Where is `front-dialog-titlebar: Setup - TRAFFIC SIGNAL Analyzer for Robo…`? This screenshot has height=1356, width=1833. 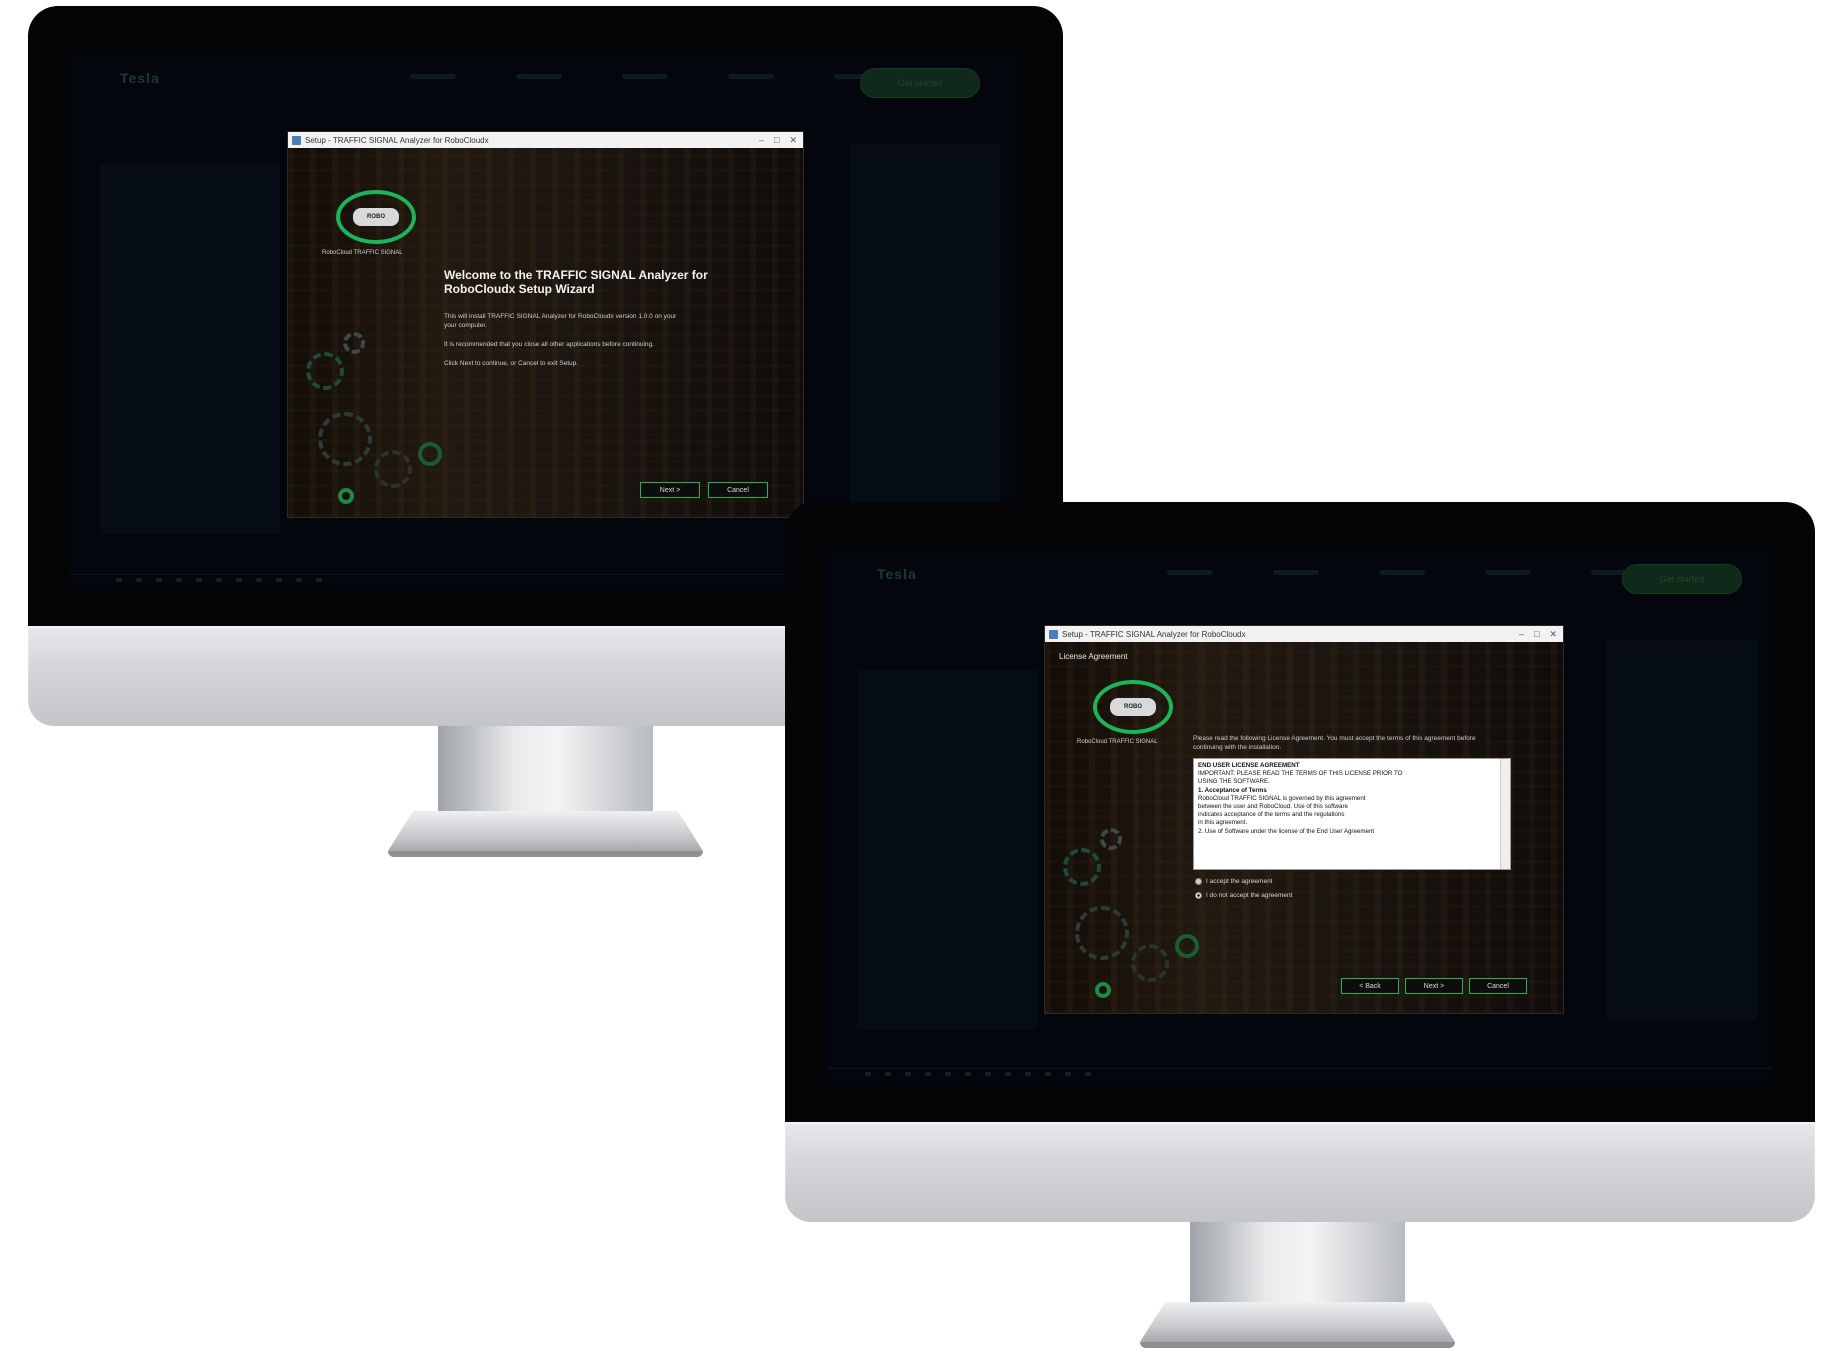
front-dialog-titlebar: Setup - TRAFFIC SIGNAL Analyzer for Robo… is located at coordinates (1304, 634).